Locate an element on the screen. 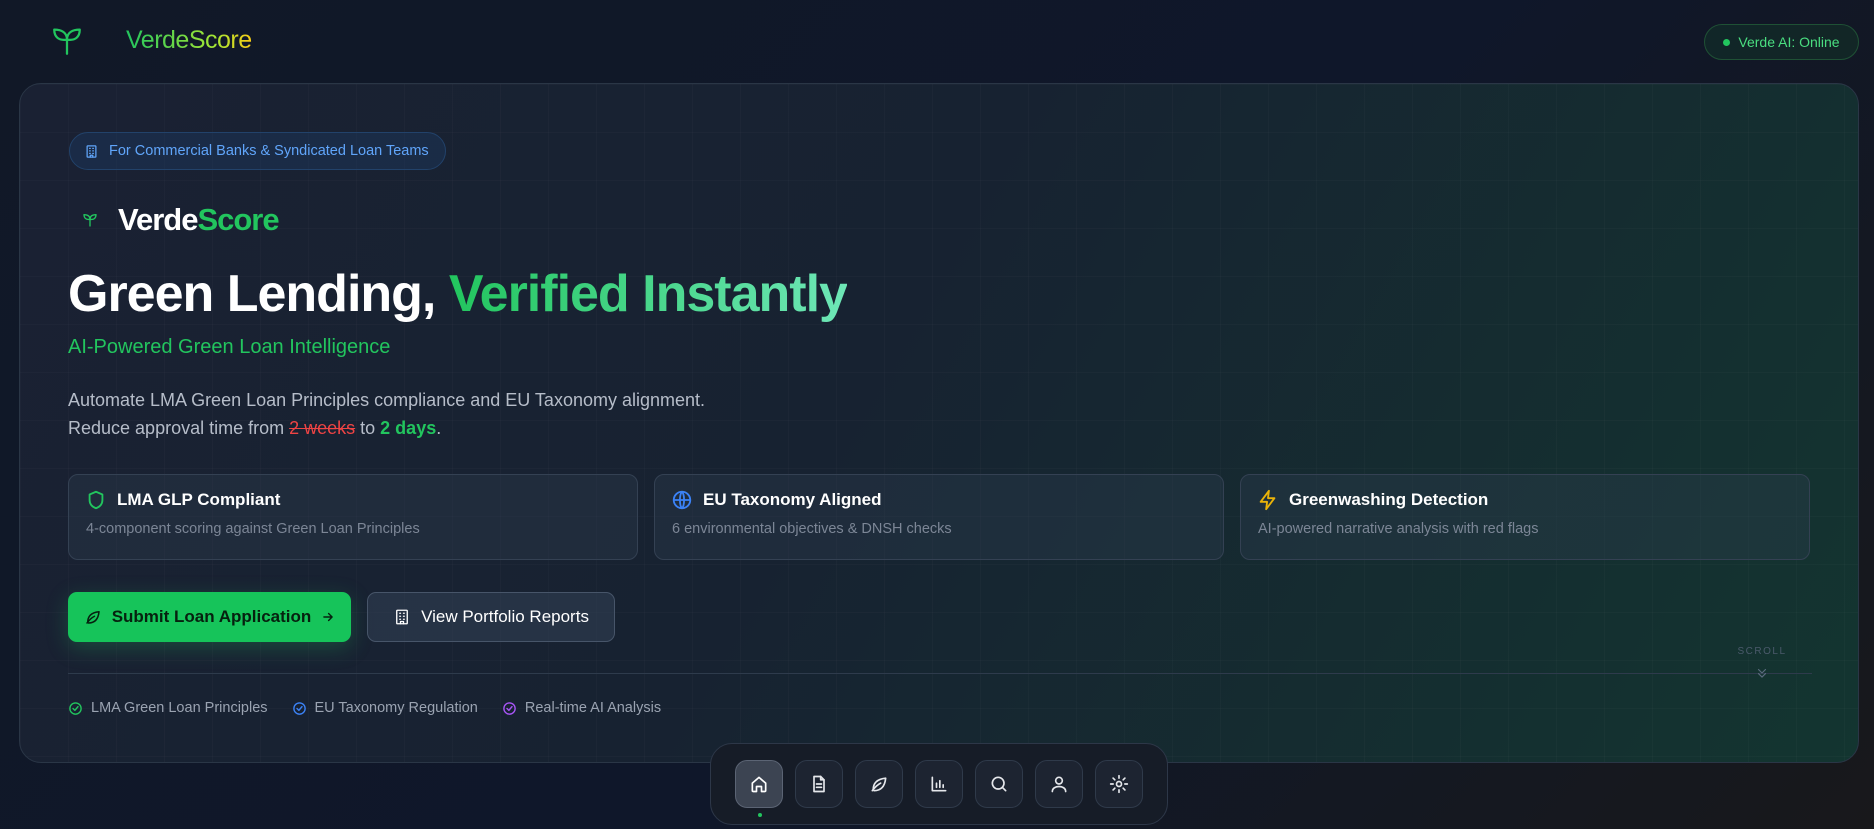 Image resolution: width=1874 pixels, height=829 pixels. chevrons-down-icon is located at coordinates (1762, 673).